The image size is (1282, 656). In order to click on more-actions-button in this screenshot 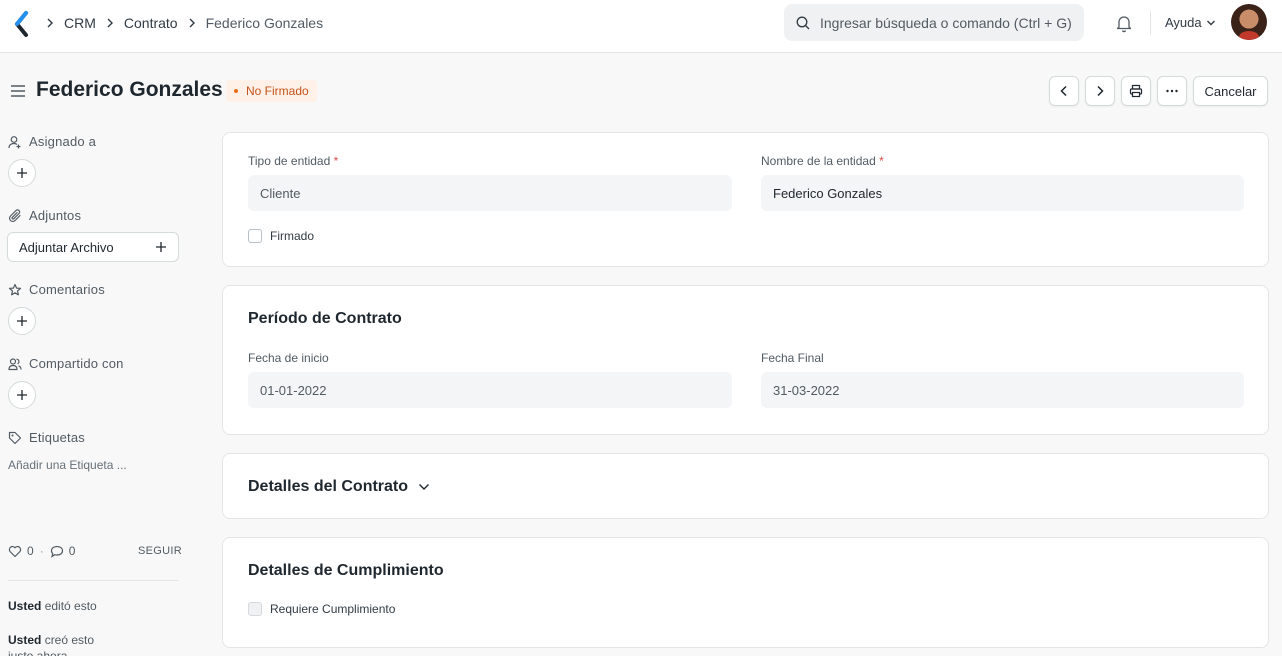, I will do `click(1172, 91)`.